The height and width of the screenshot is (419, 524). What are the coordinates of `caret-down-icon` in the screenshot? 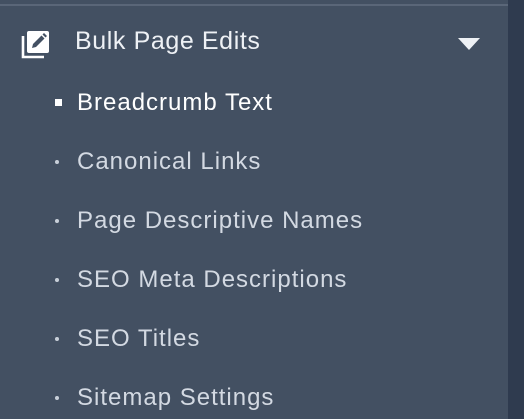 It's located at (469, 44).